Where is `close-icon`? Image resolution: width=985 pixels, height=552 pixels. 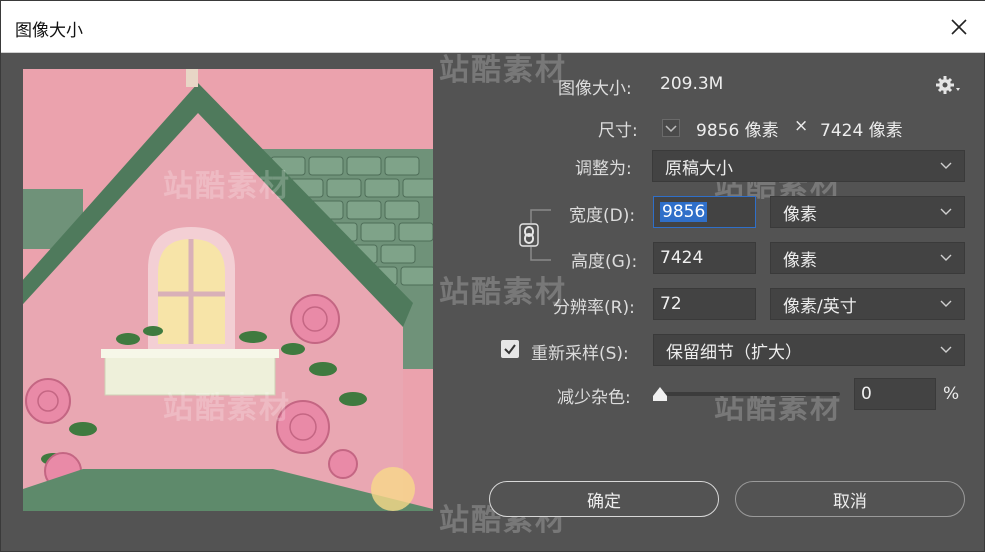
close-icon is located at coordinates (959, 27).